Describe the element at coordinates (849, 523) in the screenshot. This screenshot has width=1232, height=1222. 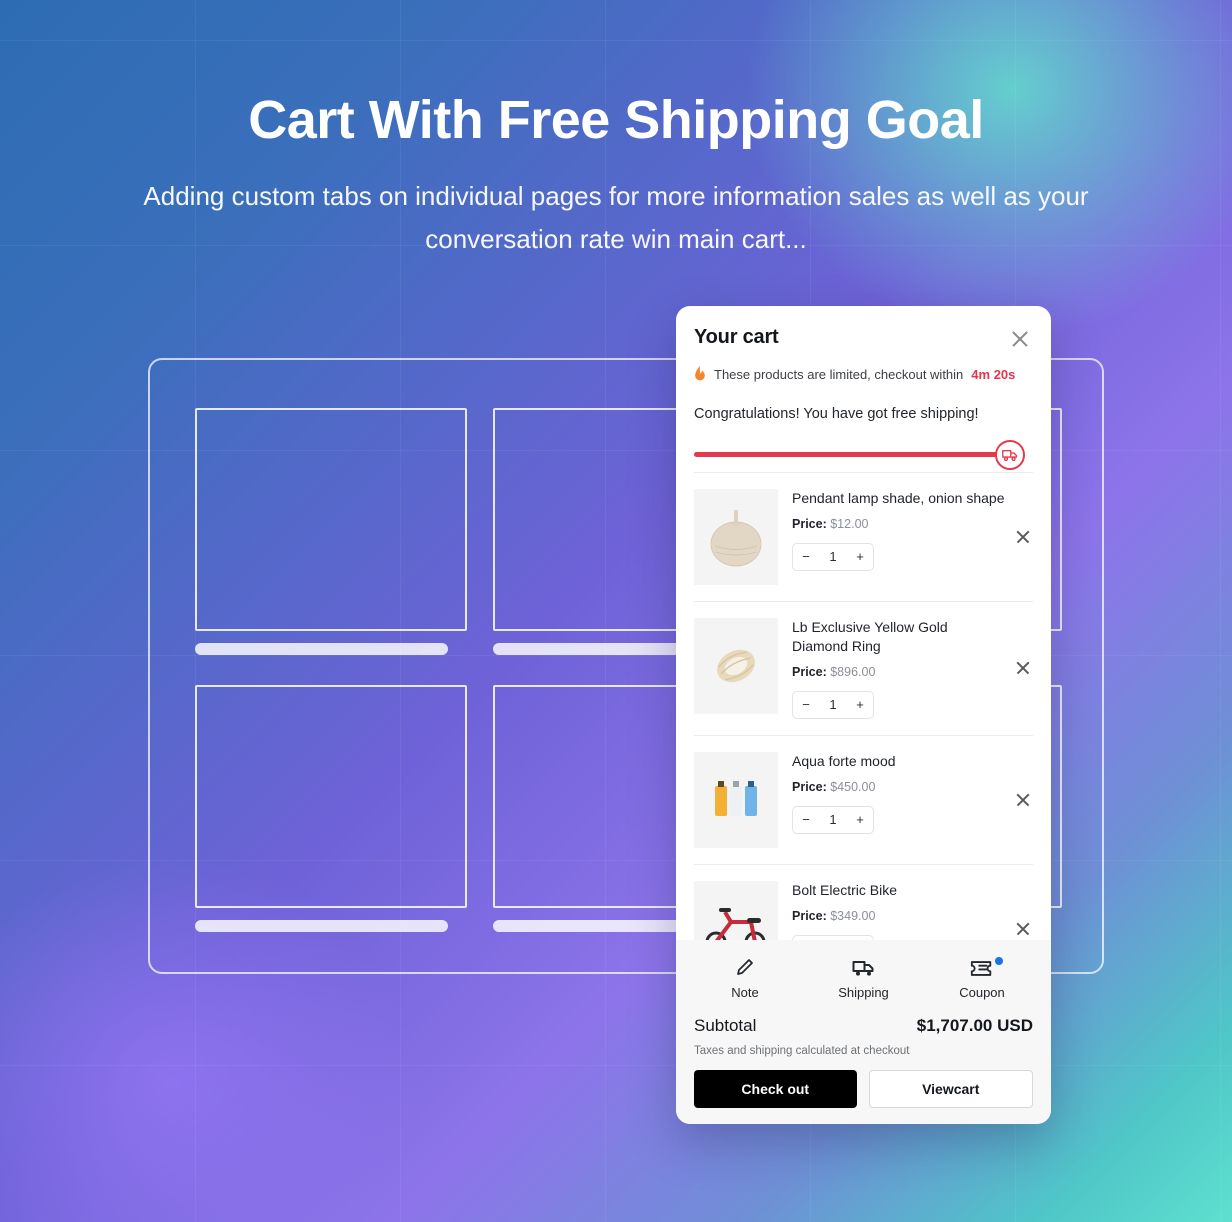
I see `price-value: $12.00` at that location.